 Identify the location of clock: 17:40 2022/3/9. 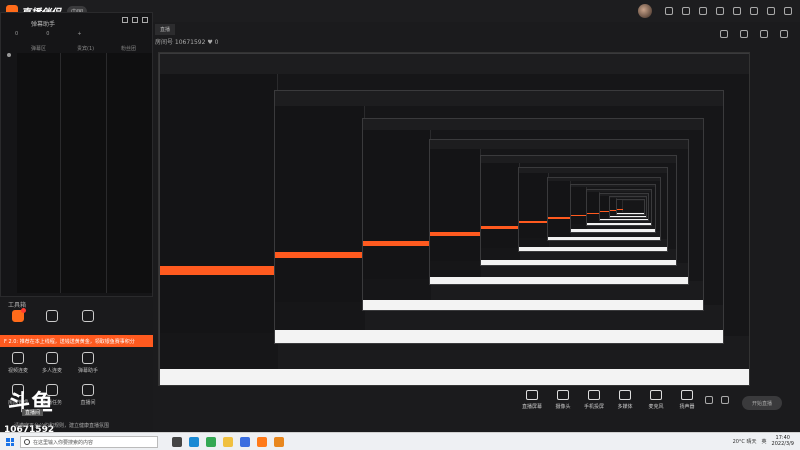
(783, 441).